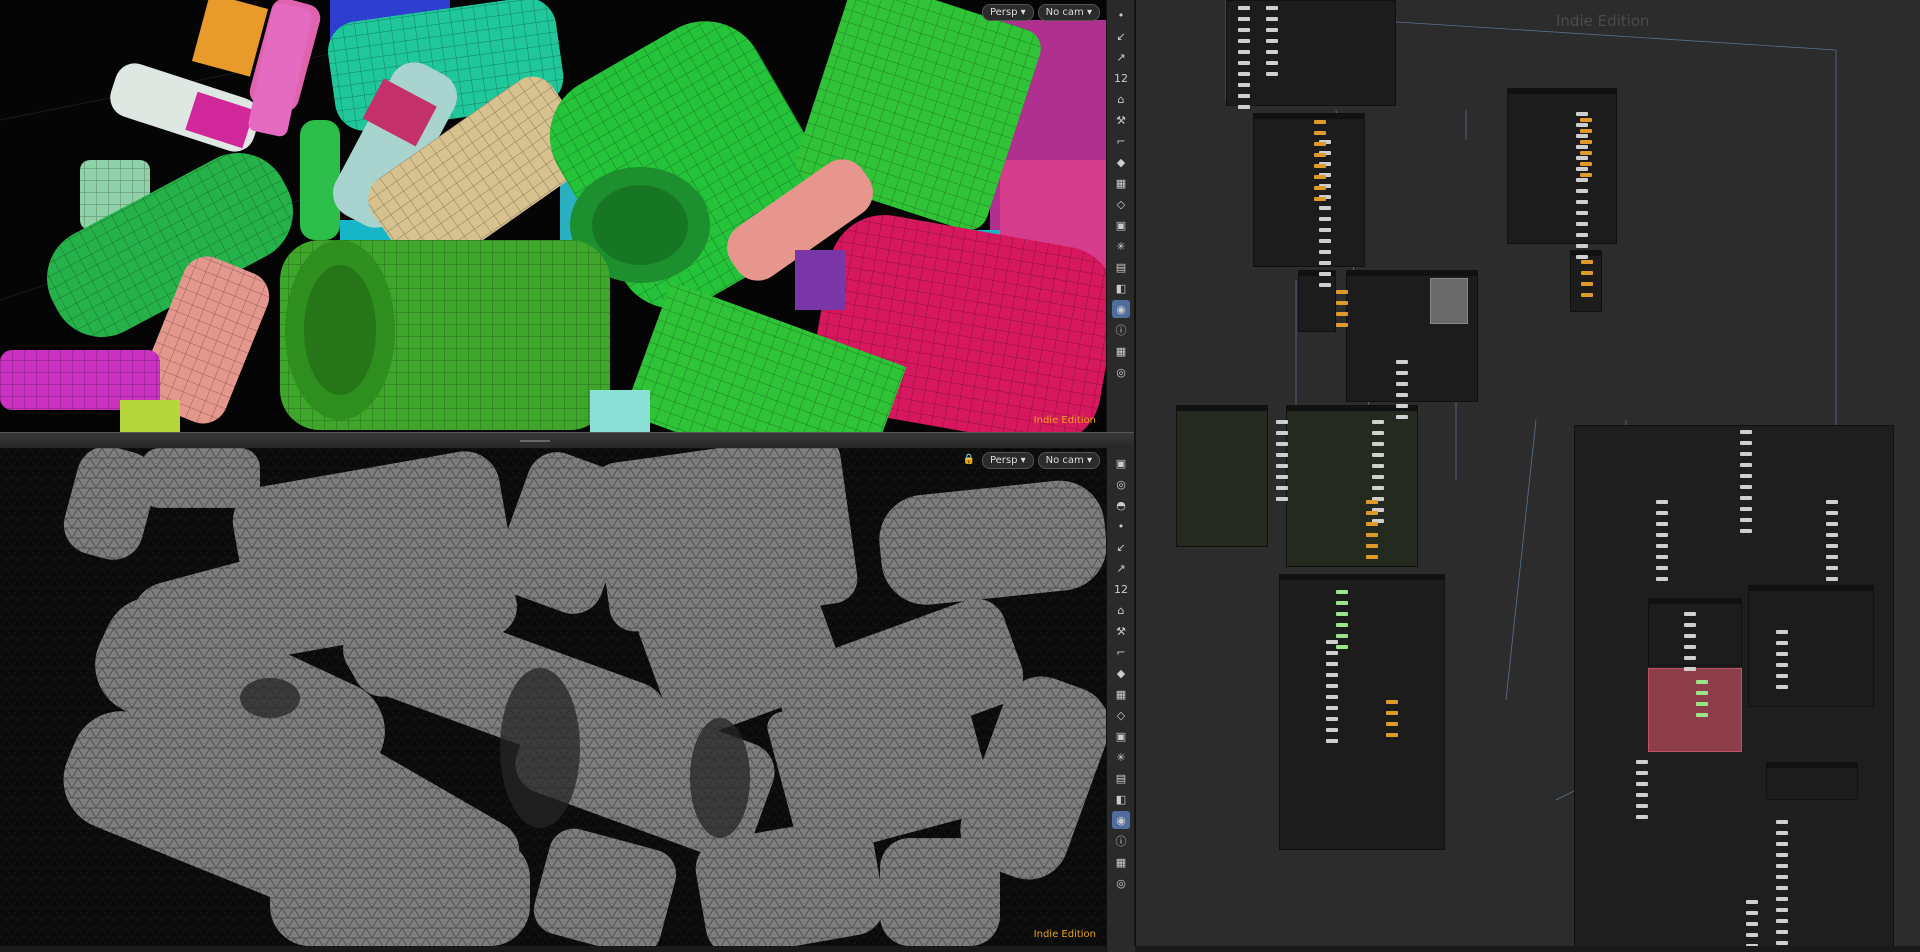 This screenshot has height=952, width=1920. I want to click on viewport-tool-icon: ⌂, so click(1121, 99).